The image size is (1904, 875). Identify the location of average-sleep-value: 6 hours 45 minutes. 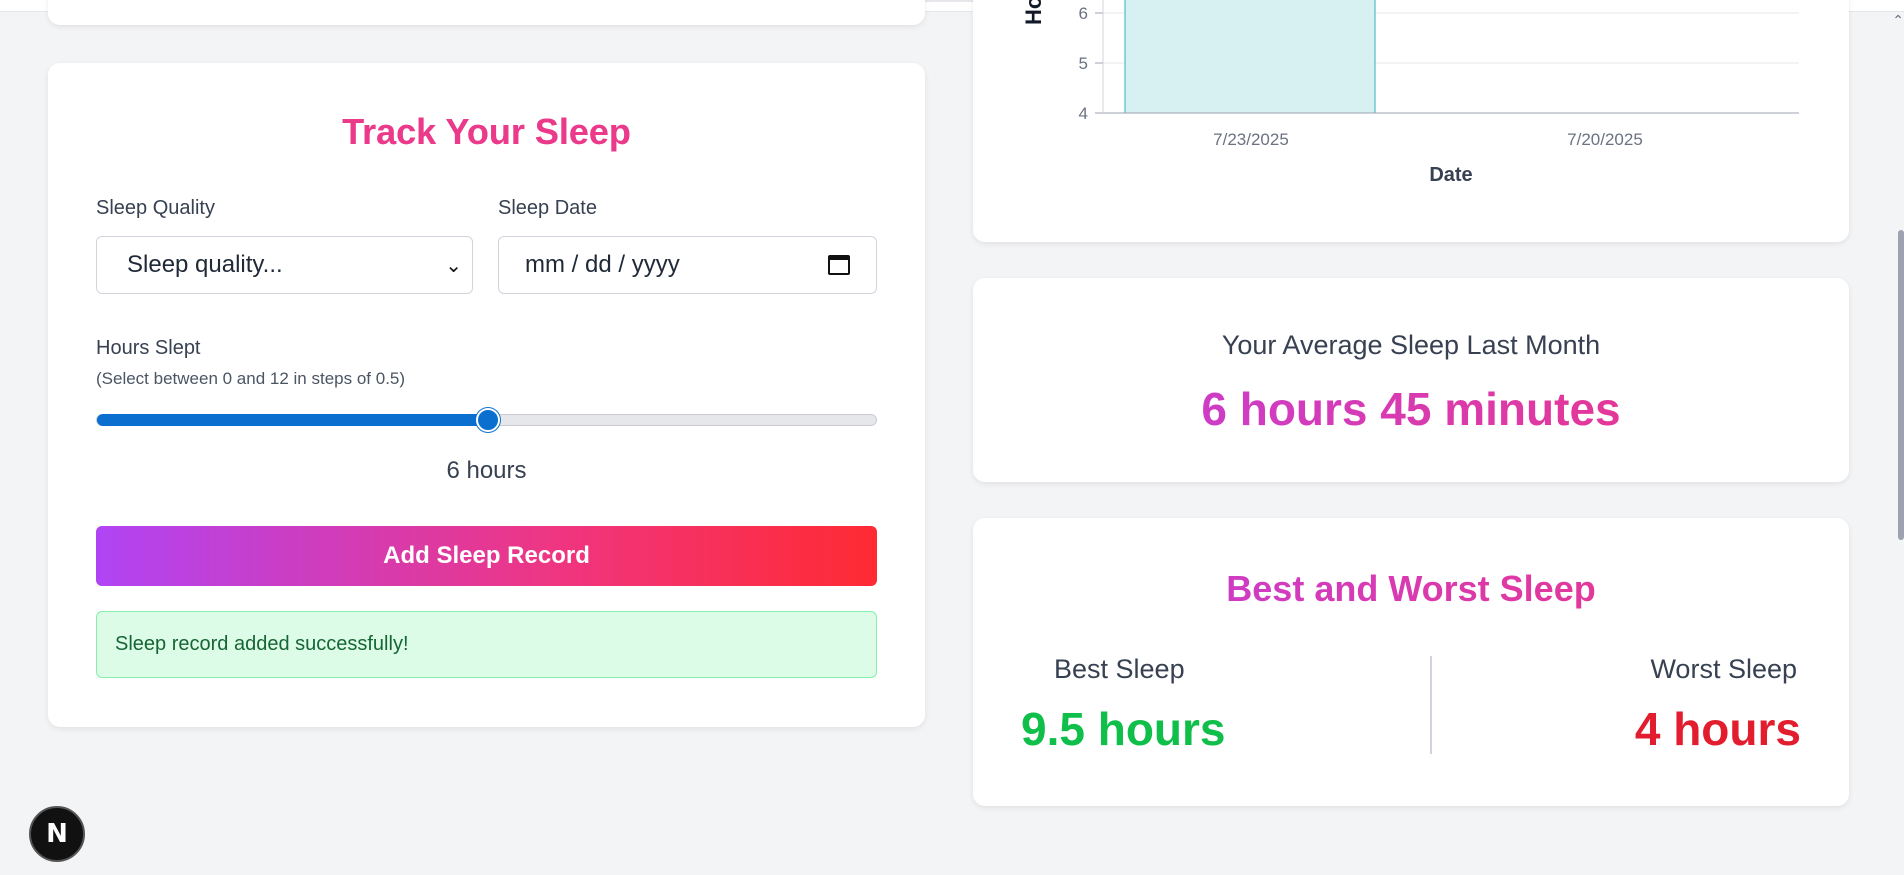
(1411, 409).